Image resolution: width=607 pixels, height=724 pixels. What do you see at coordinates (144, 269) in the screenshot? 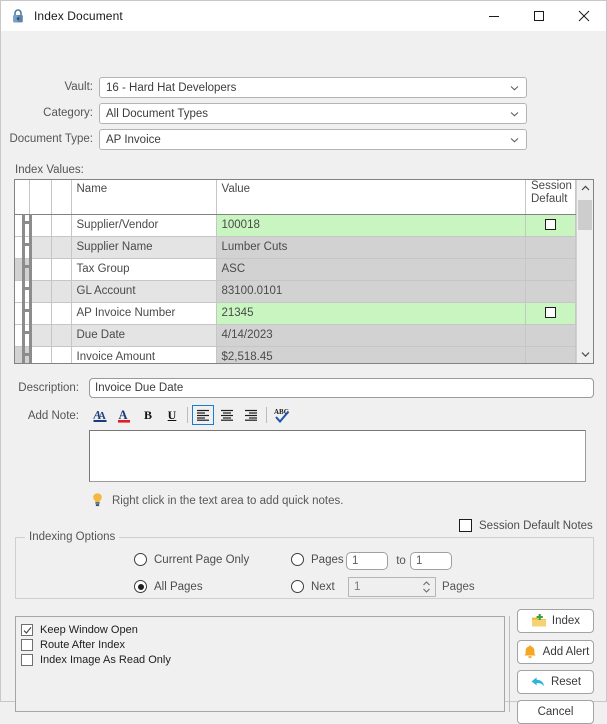
I see `row-field-name: Tax Group` at bounding box center [144, 269].